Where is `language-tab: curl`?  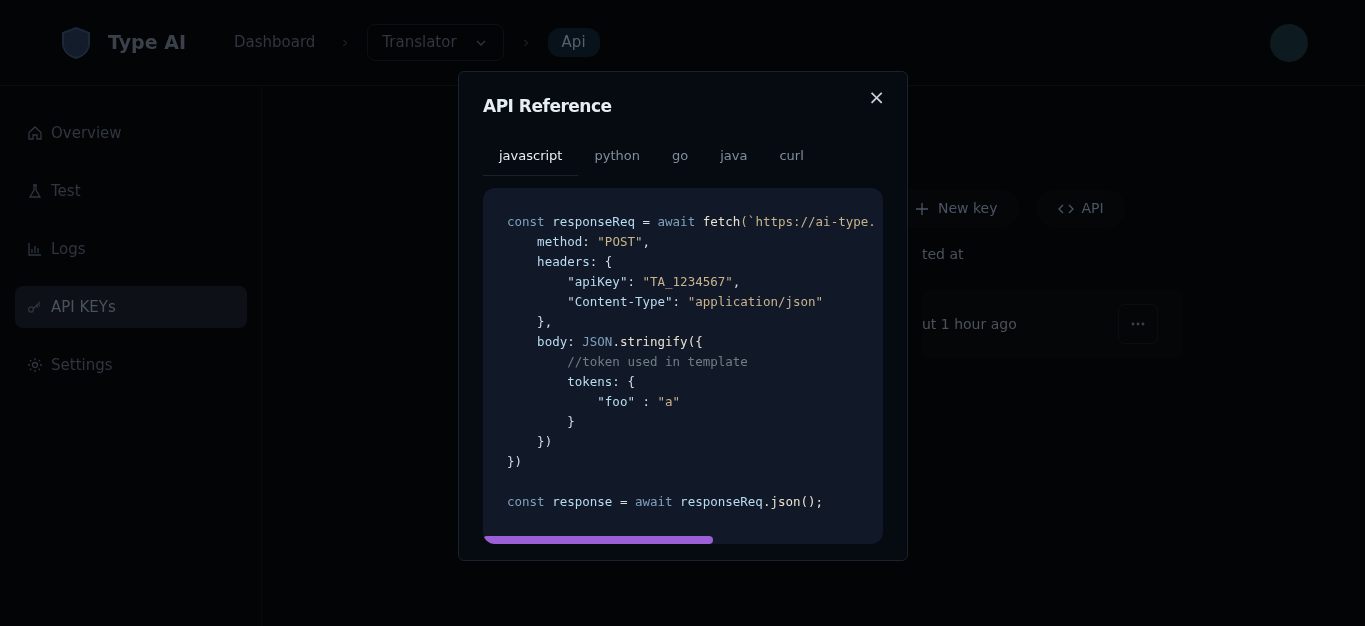
language-tab: curl is located at coordinates (791, 155).